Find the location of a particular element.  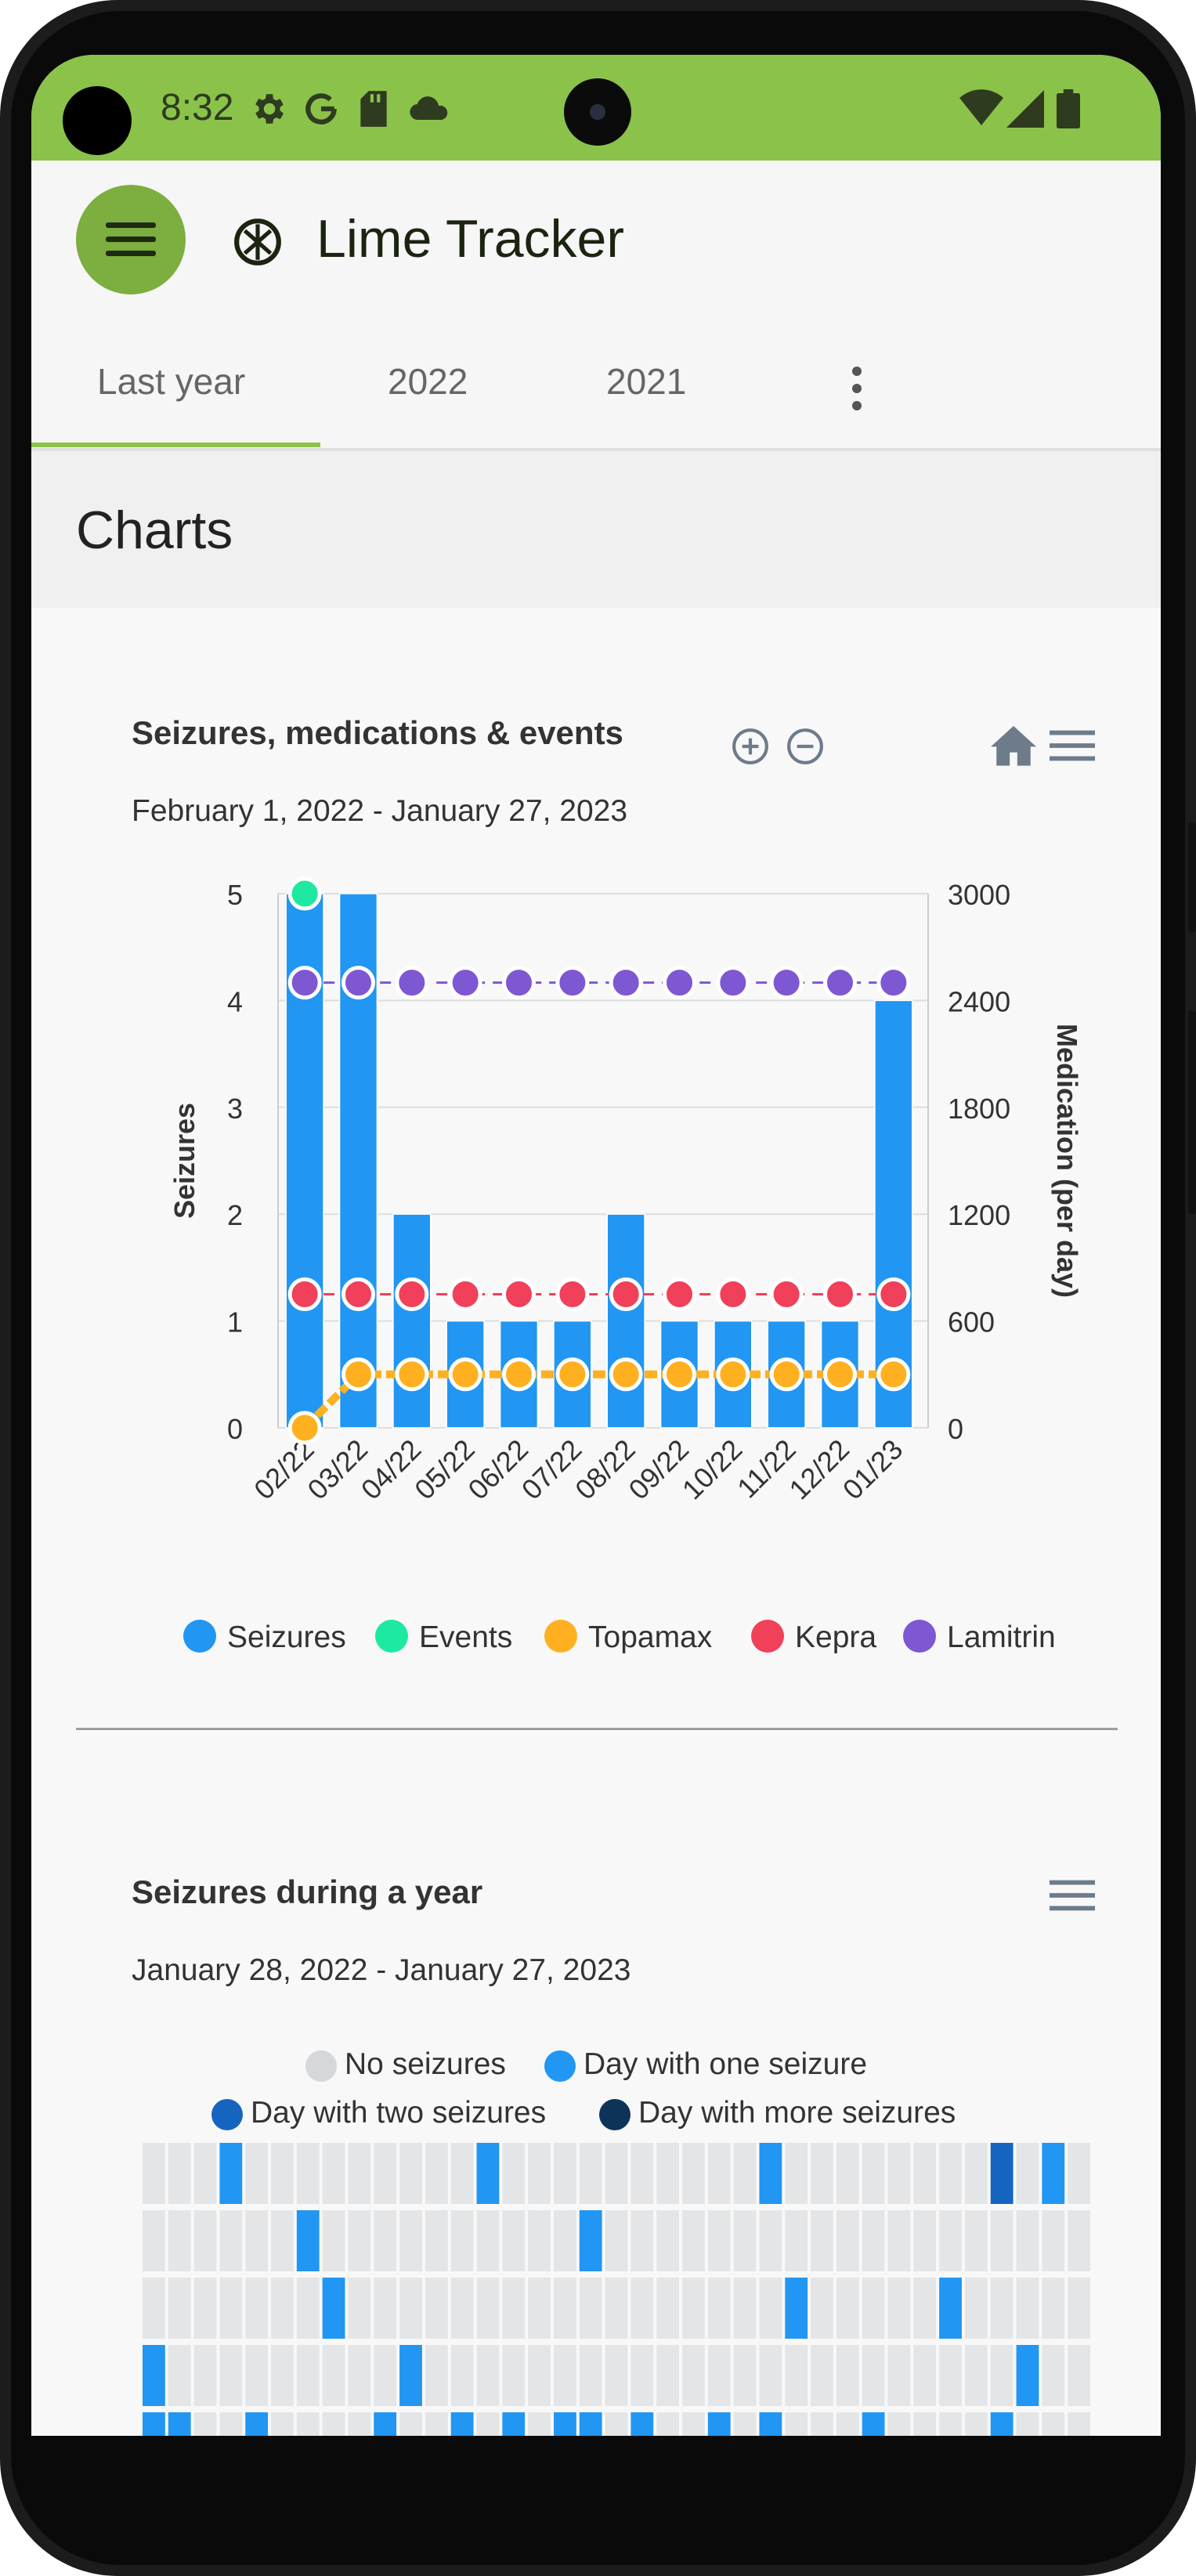

x-tick-label: 08/22 is located at coordinates (605, 1469).